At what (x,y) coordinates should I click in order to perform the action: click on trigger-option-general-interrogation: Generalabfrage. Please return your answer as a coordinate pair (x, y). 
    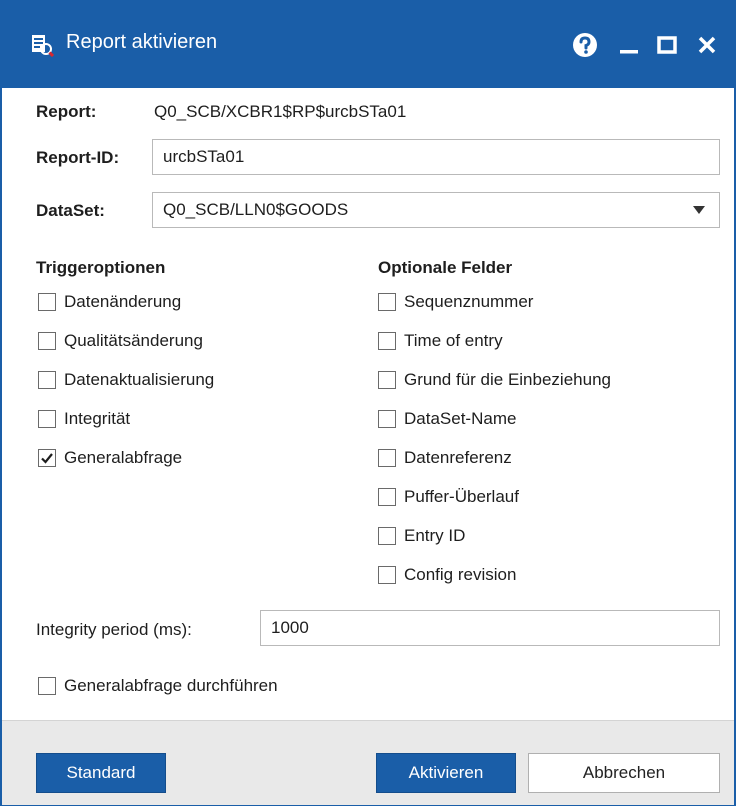
    Looking at the image, I should click on (110, 458).